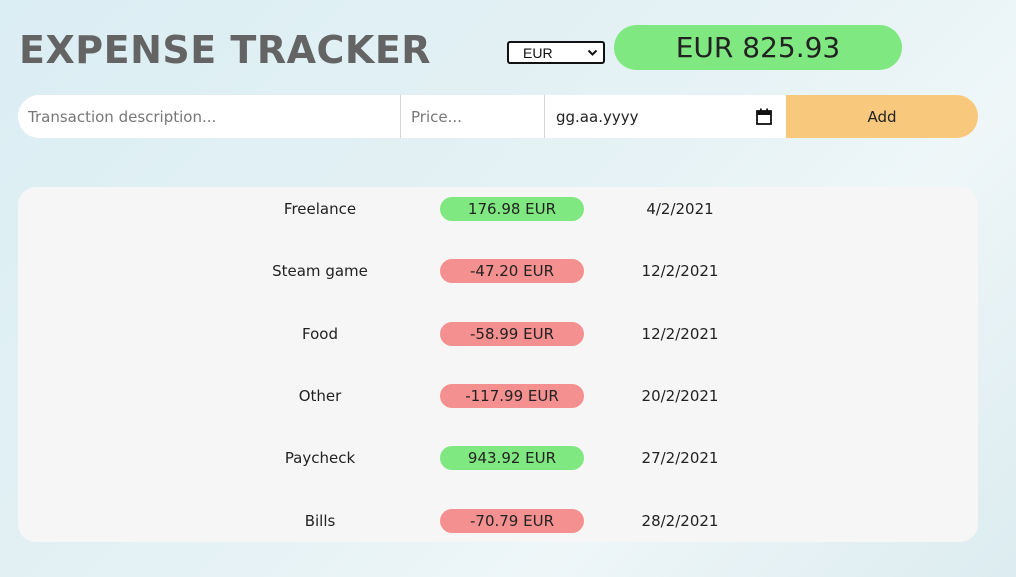  I want to click on transaction-amount-badge: -47.20 EUR, so click(512, 271).